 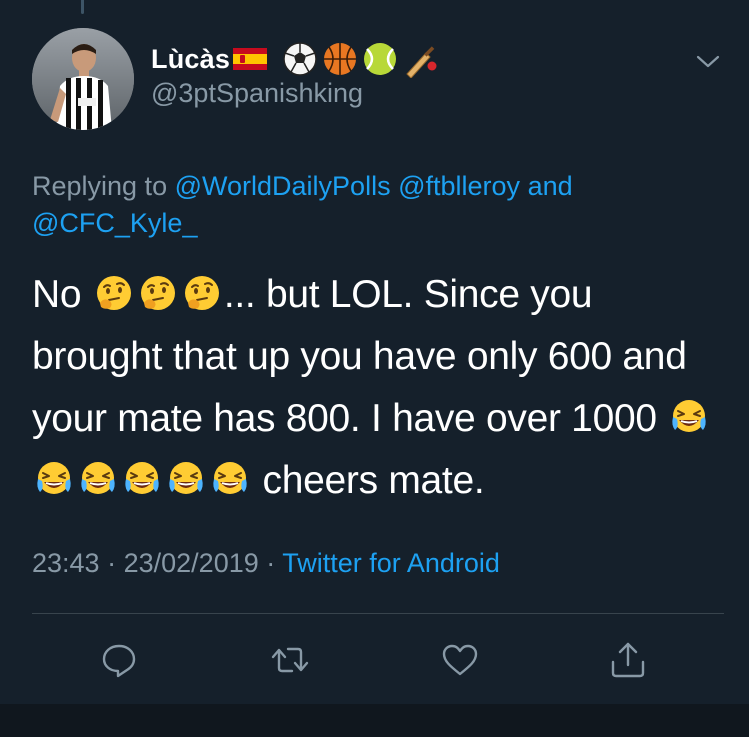 I want to click on like-icon, so click(x=460, y=660).